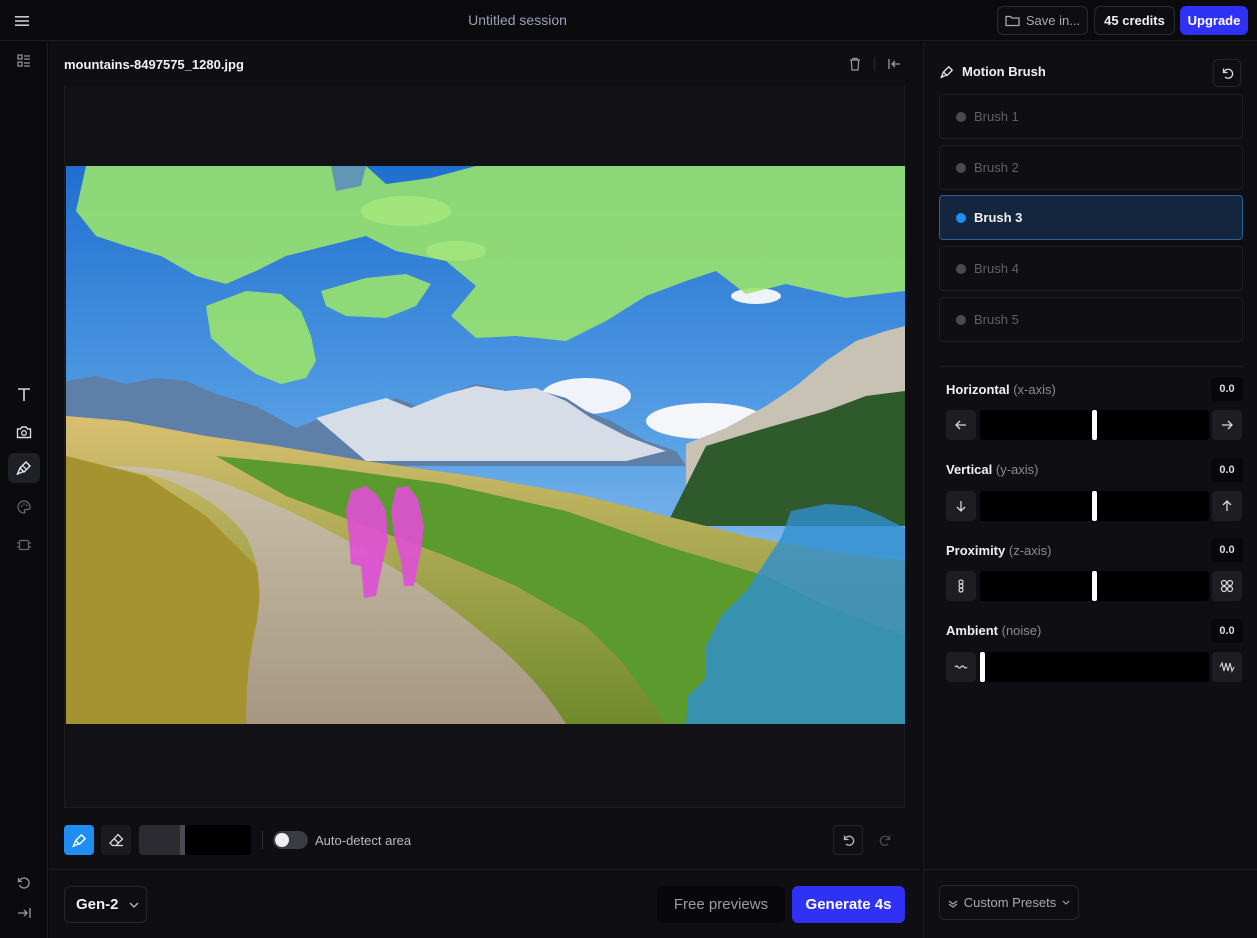 The height and width of the screenshot is (938, 1257). Describe the element at coordinates (1227, 425) in the screenshot. I see `arrow-right-icon` at that location.